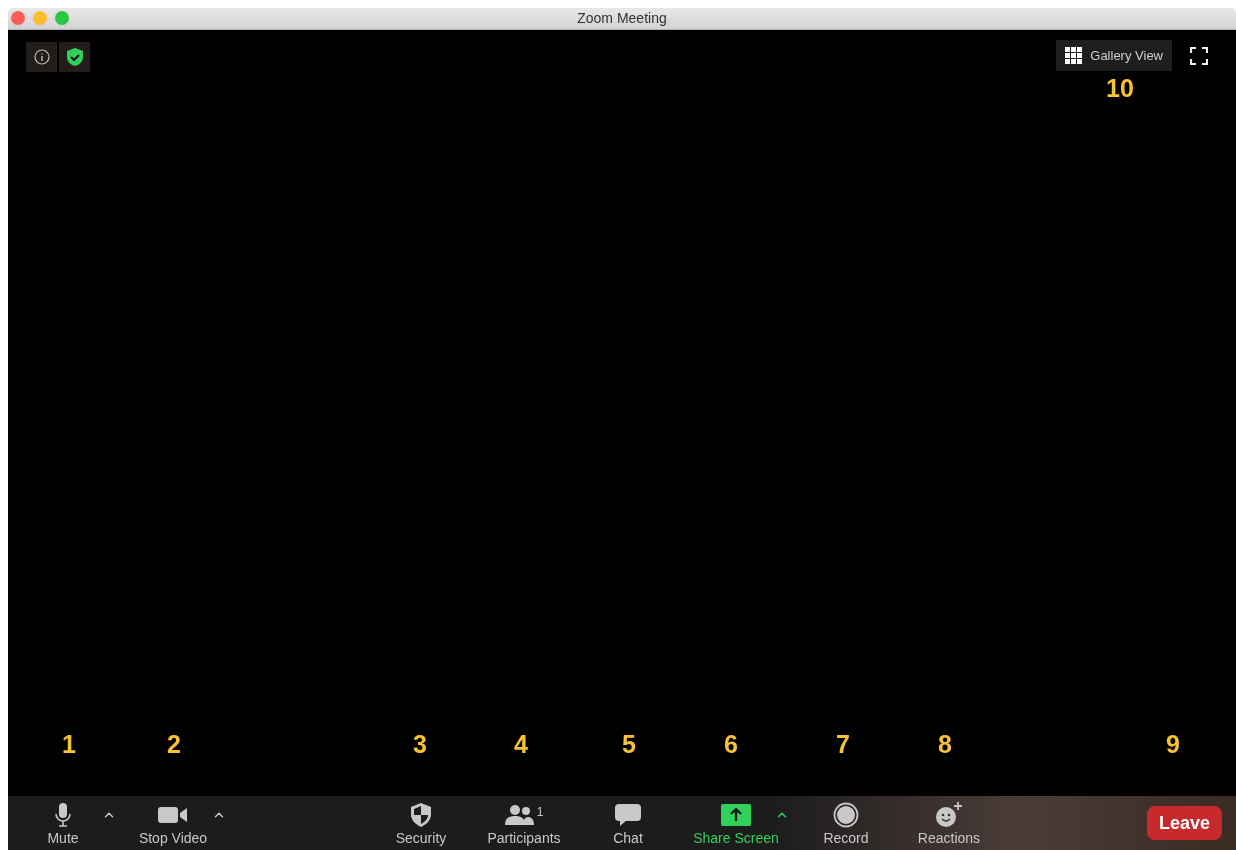  Describe the element at coordinates (69, 744) in the screenshot. I see `callout-number: 1` at that location.